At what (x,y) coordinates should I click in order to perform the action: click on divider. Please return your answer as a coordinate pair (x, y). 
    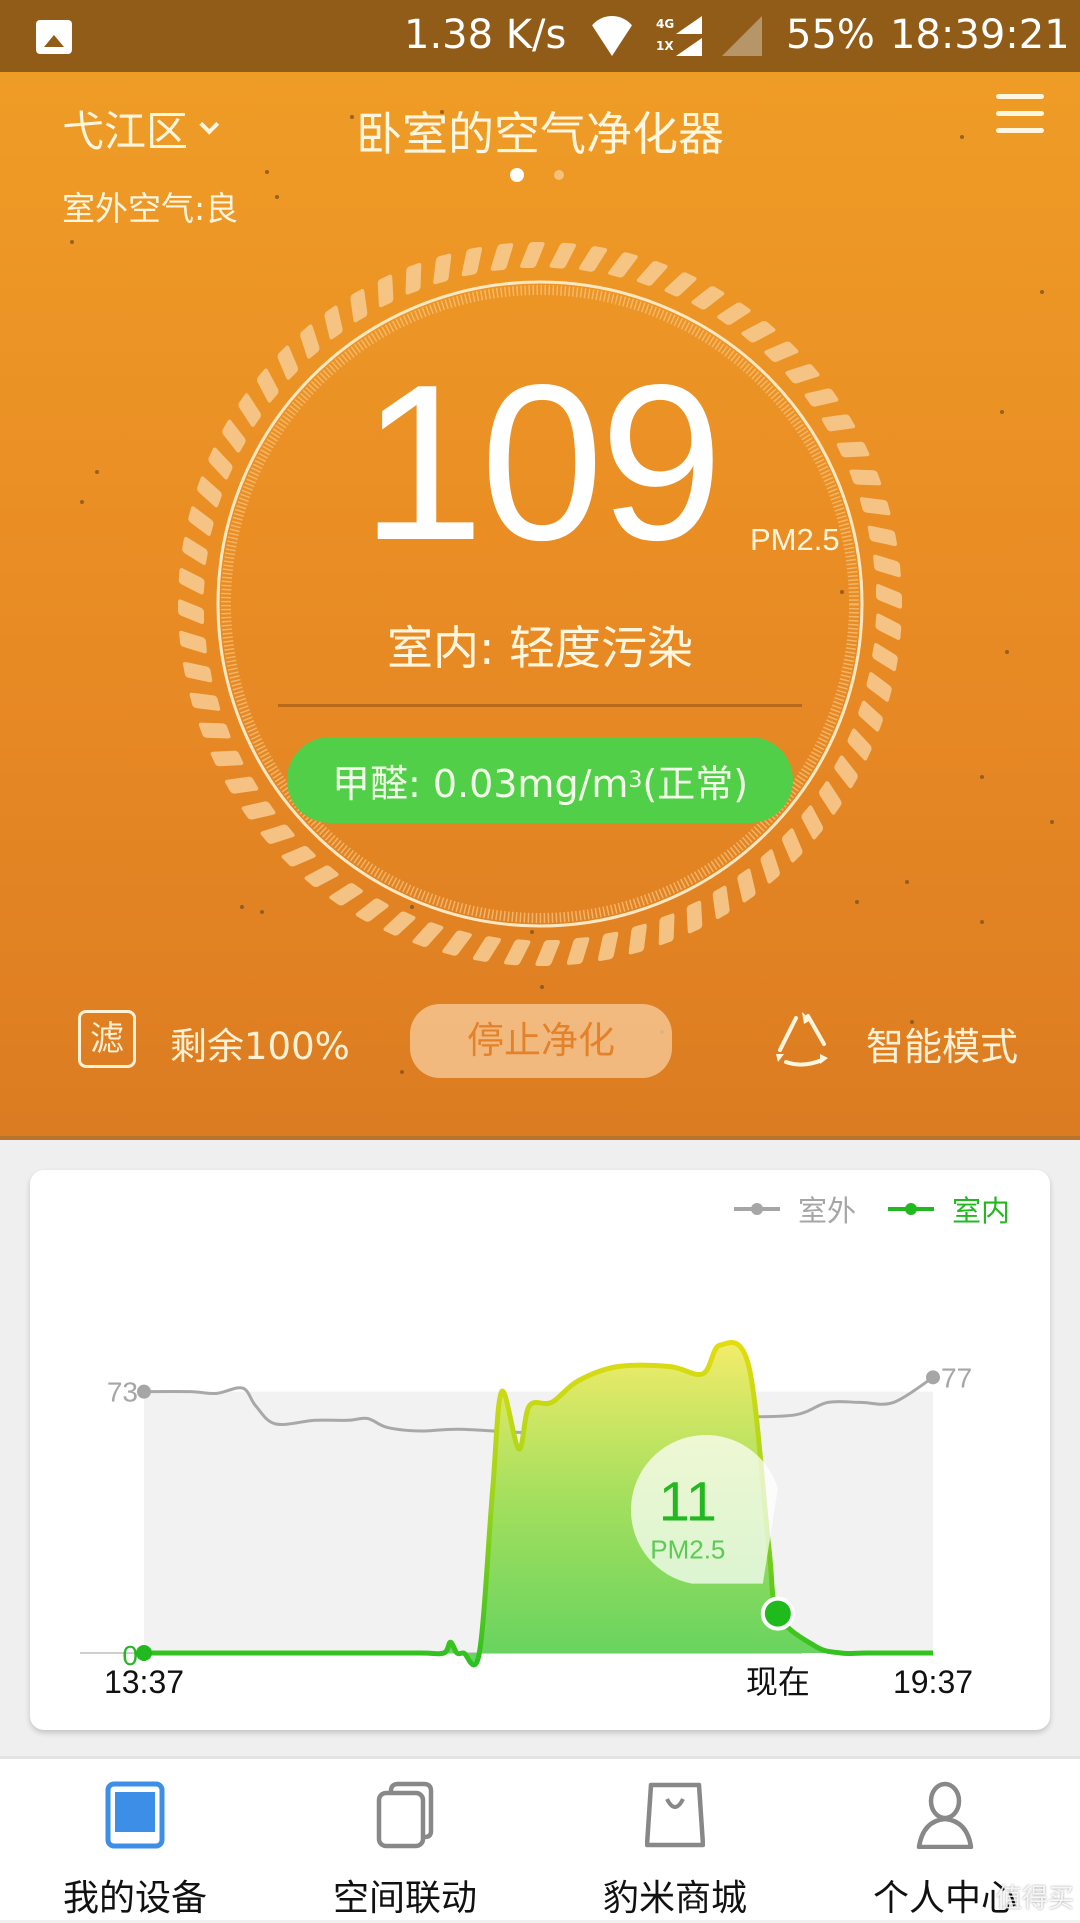
    Looking at the image, I should click on (540, 705).